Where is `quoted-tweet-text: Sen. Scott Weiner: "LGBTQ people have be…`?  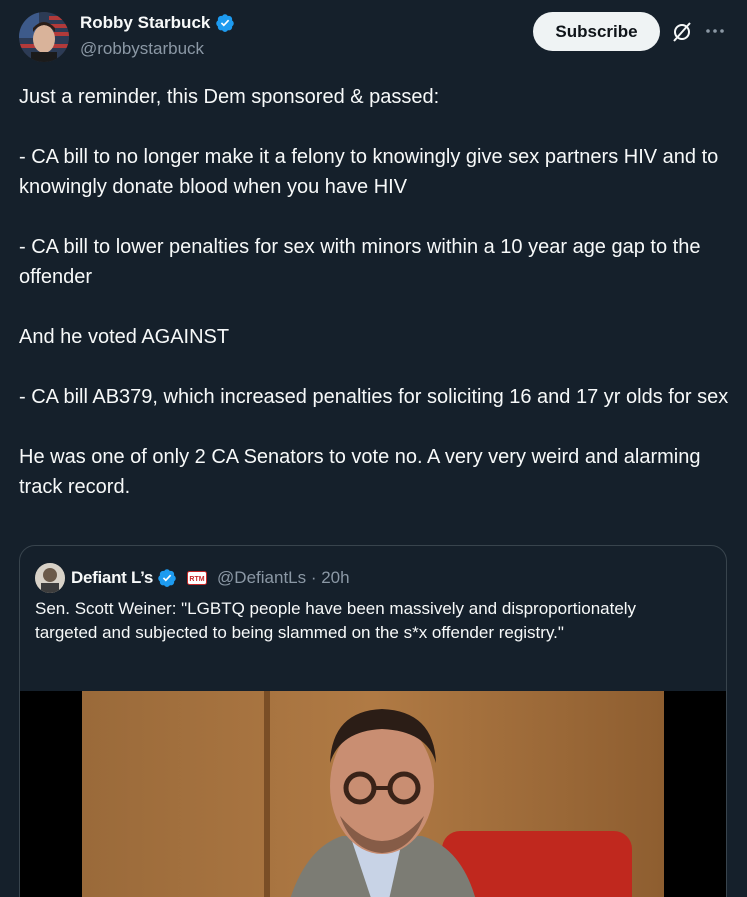 quoted-tweet-text: Sen. Scott Weiner: "LGBTQ people have be… is located at coordinates (336, 620).